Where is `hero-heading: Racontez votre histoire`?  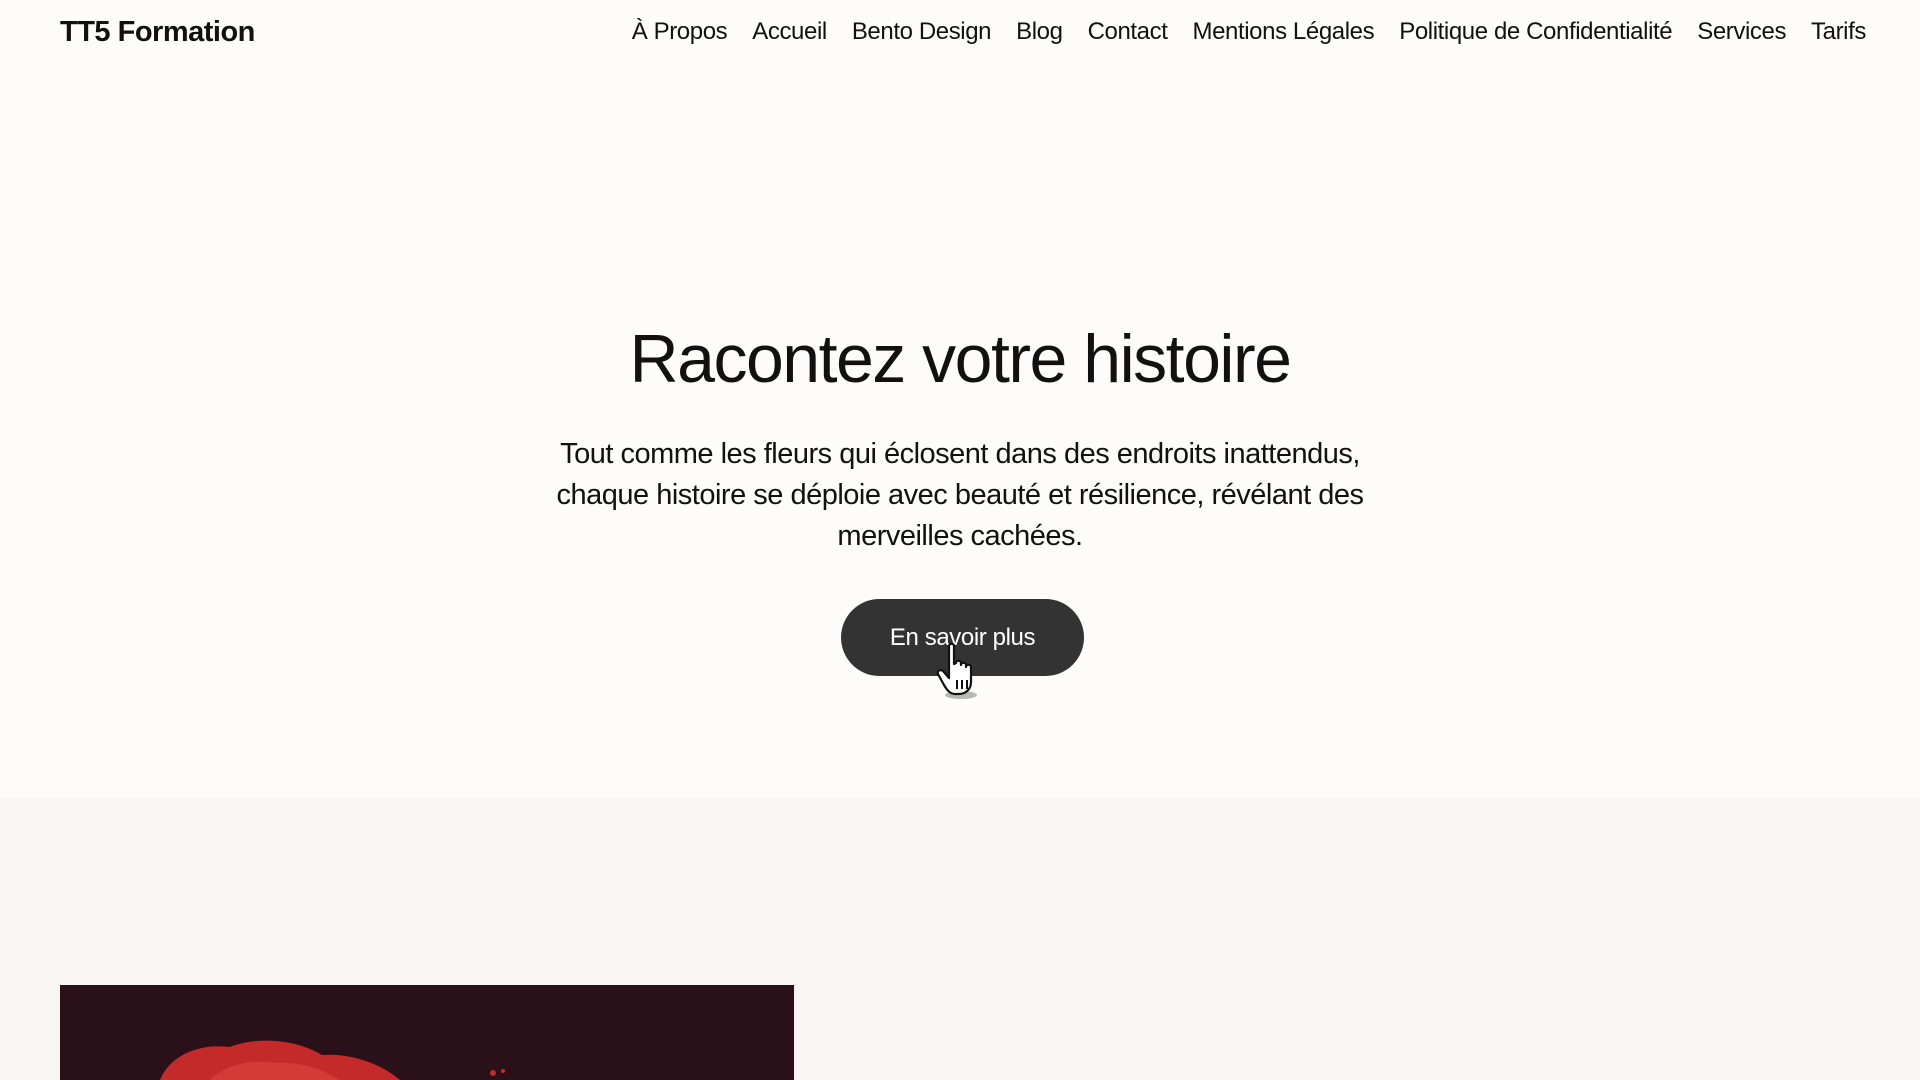
hero-heading: Racontez votre histoire is located at coordinates (960, 359).